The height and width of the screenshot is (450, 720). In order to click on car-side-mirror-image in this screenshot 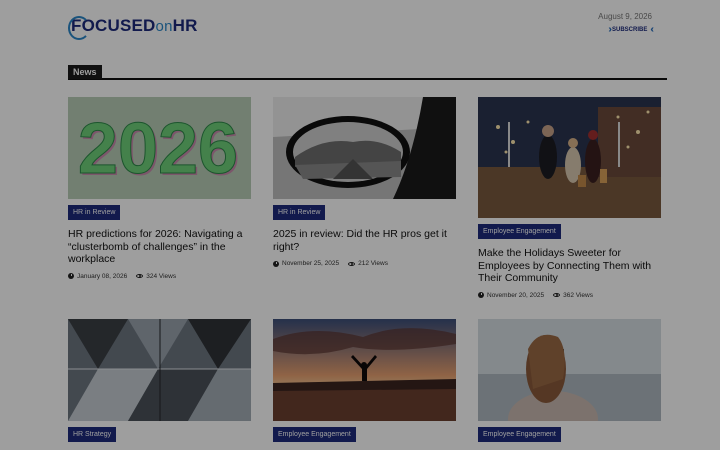, I will do `click(364, 148)`.